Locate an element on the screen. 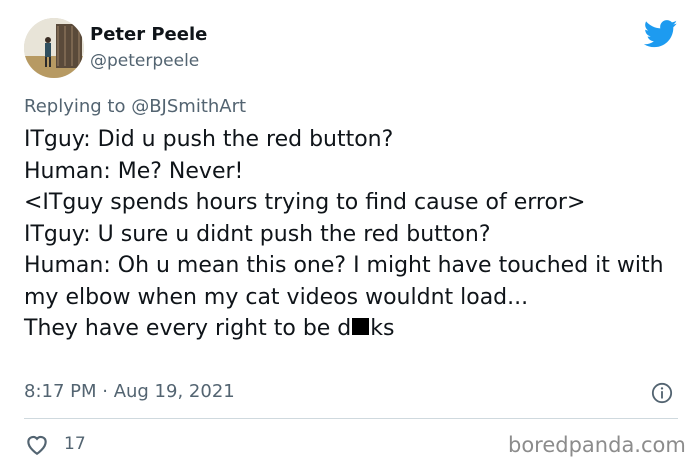 The image size is (700, 471). tweet-line: Human: Me? Never! is located at coordinates (134, 171).